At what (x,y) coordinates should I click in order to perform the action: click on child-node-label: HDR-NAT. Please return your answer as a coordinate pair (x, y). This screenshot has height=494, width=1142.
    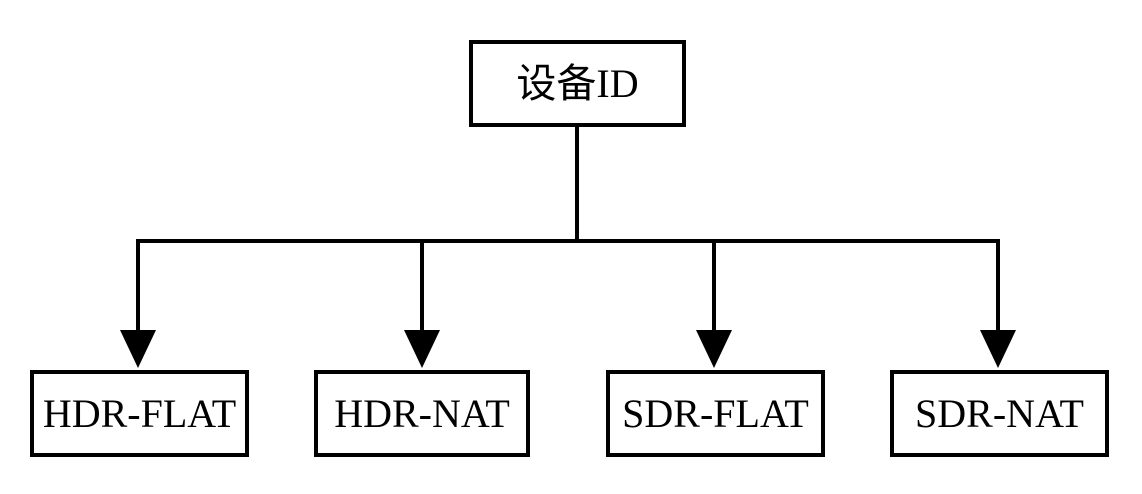
    Looking at the image, I should click on (422, 413).